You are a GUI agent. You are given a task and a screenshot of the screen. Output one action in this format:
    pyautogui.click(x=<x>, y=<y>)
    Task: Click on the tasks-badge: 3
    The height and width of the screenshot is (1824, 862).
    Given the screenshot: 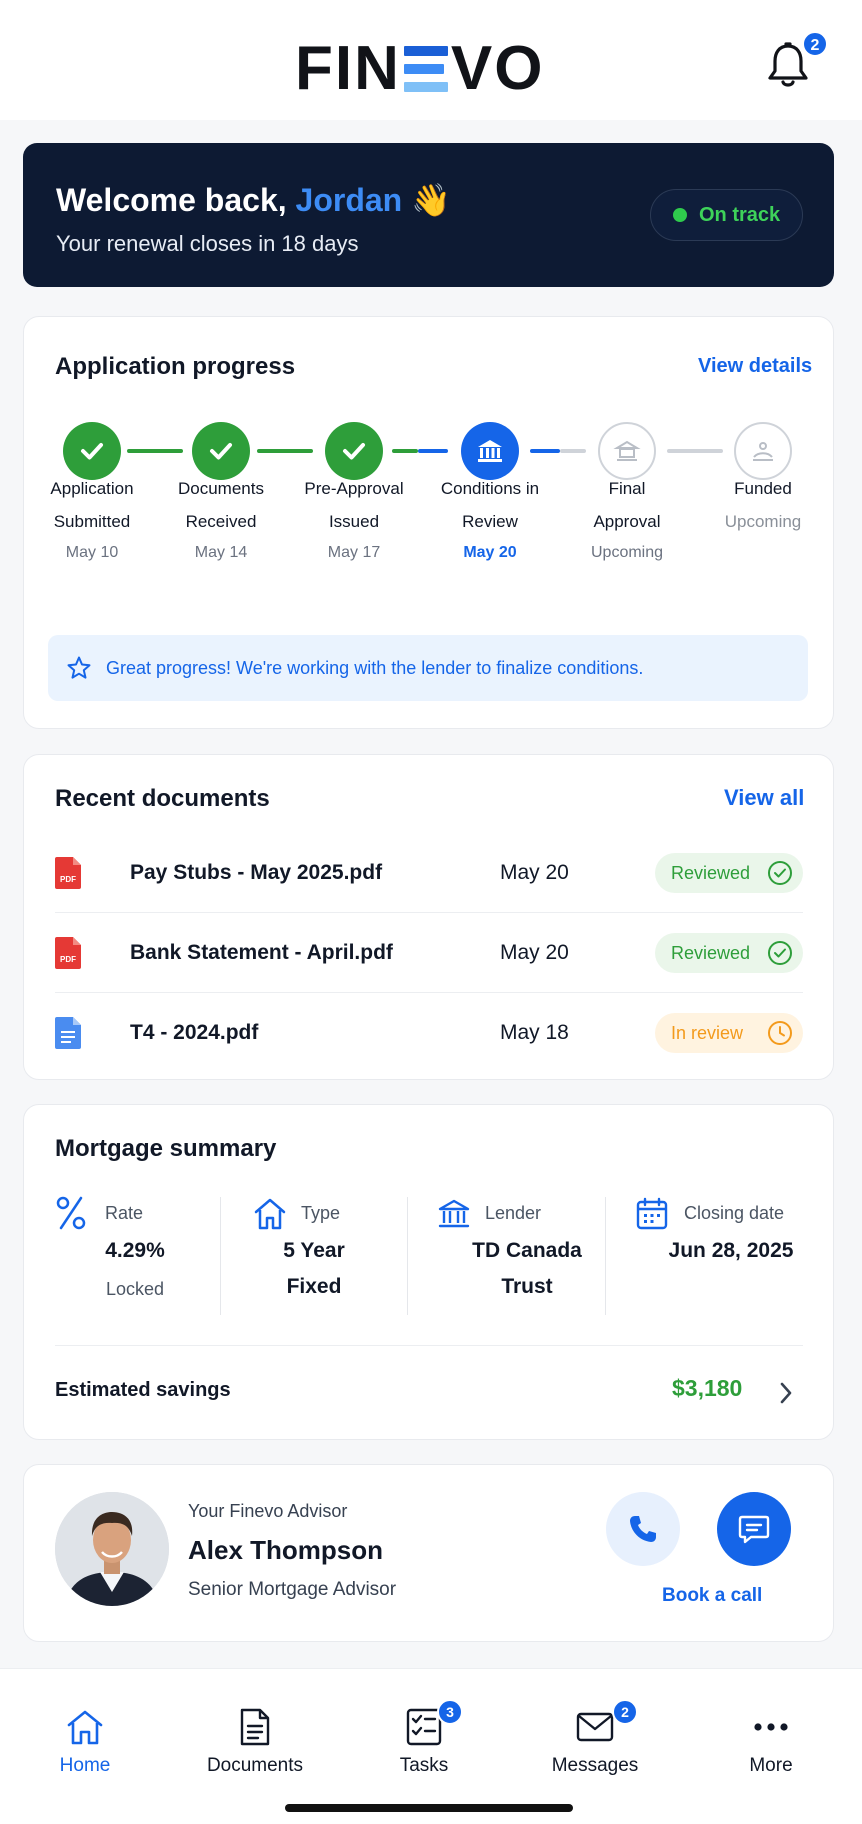 What is the action you would take?
    pyautogui.click(x=450, y=1712)
    